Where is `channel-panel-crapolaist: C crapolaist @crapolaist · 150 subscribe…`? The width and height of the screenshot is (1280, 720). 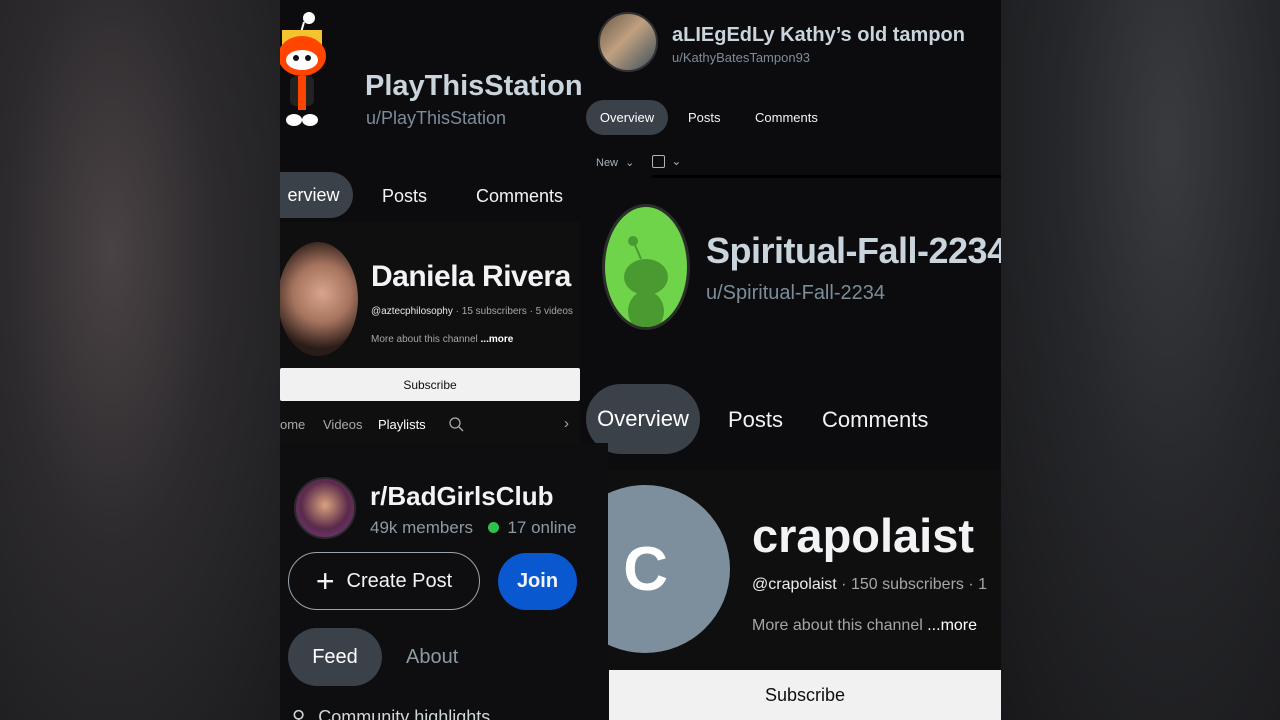
channel-panel-crapolaist: C crapolaist @crapolaist · 150 subscribe… is located at coordinates (804, 595).